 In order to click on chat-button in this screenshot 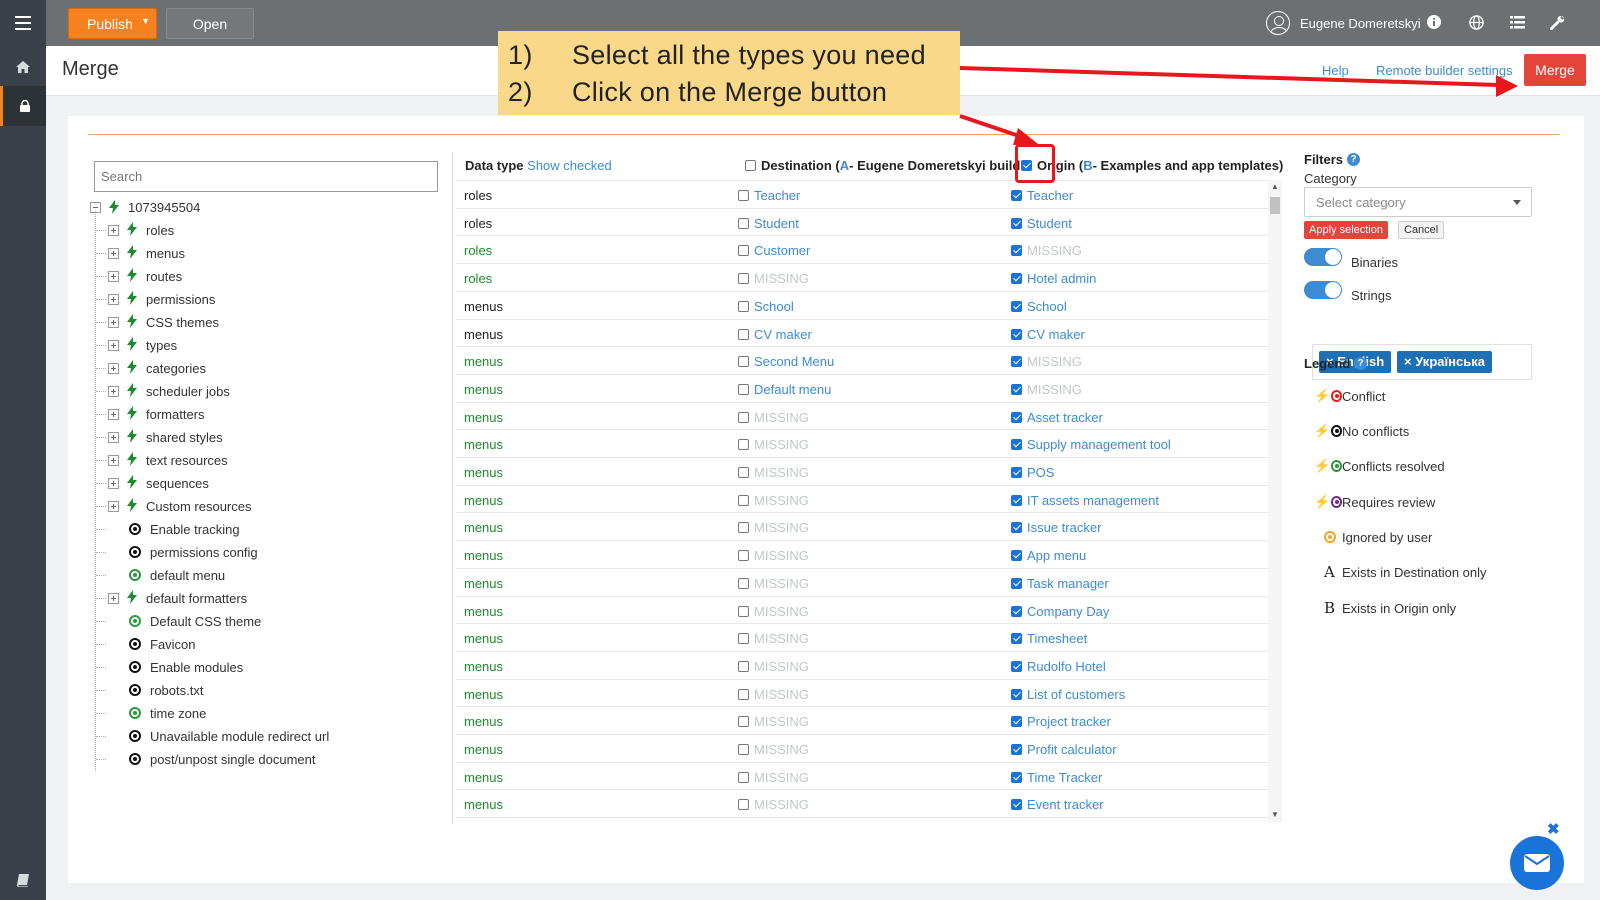, I will do `click(1537, 863)`.